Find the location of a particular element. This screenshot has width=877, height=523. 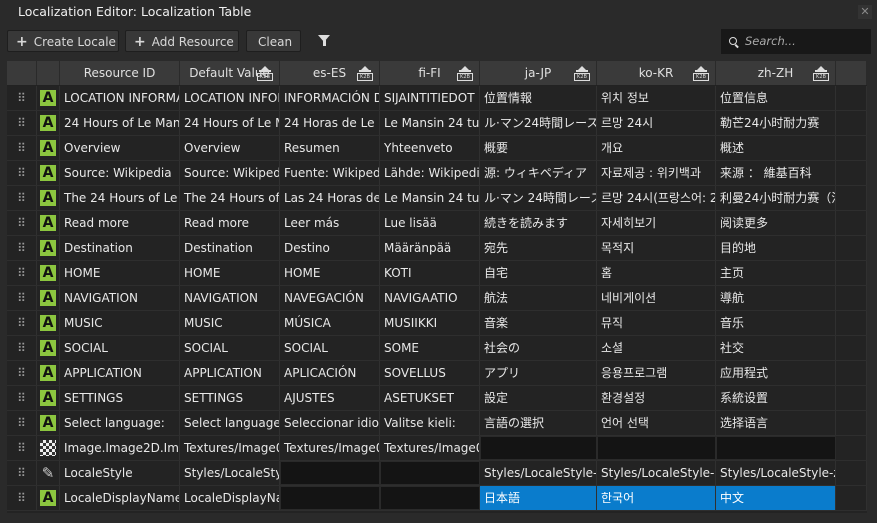

translation-cell: 阅读更多 is located at coordinates (776, 223).